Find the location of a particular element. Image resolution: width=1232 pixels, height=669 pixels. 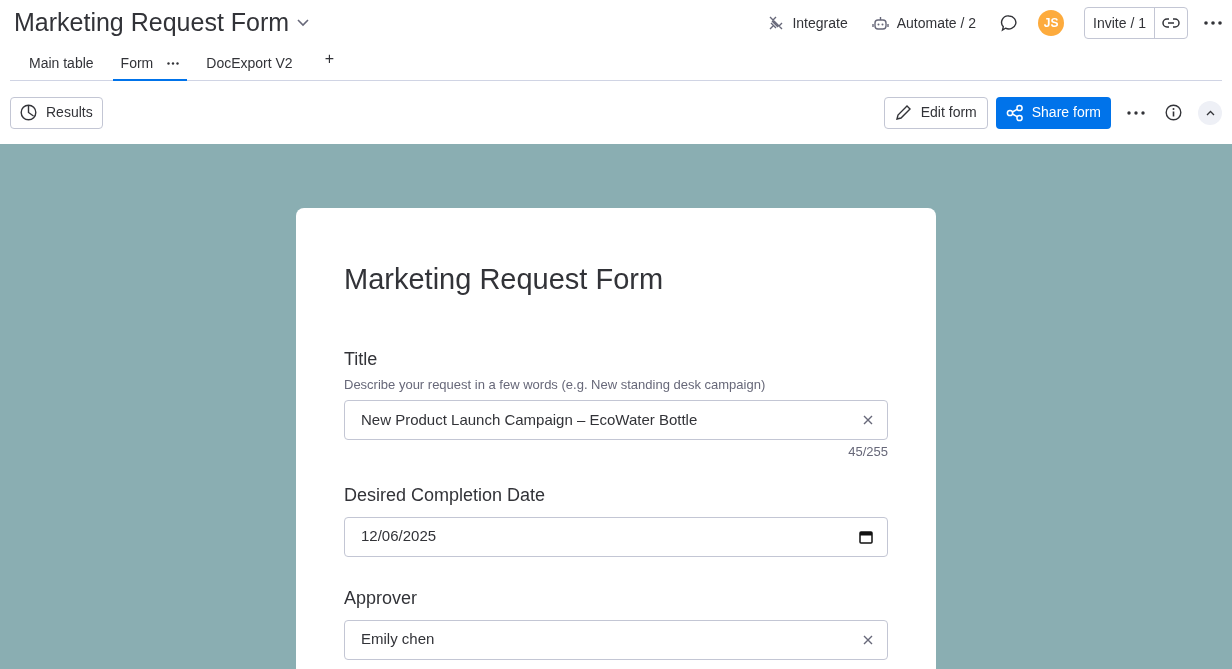

edit-form-button: Edit form is located at coordinates (935, 112).